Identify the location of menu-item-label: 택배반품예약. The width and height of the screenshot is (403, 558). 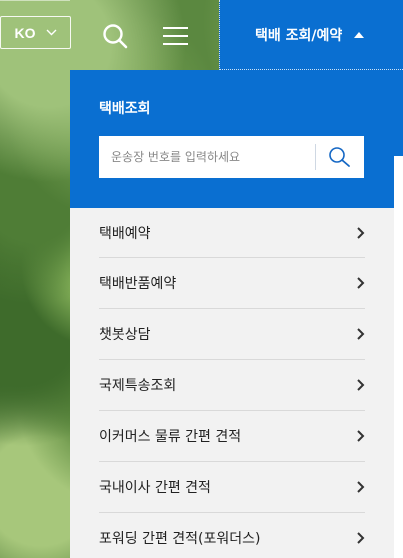
(138, 284).